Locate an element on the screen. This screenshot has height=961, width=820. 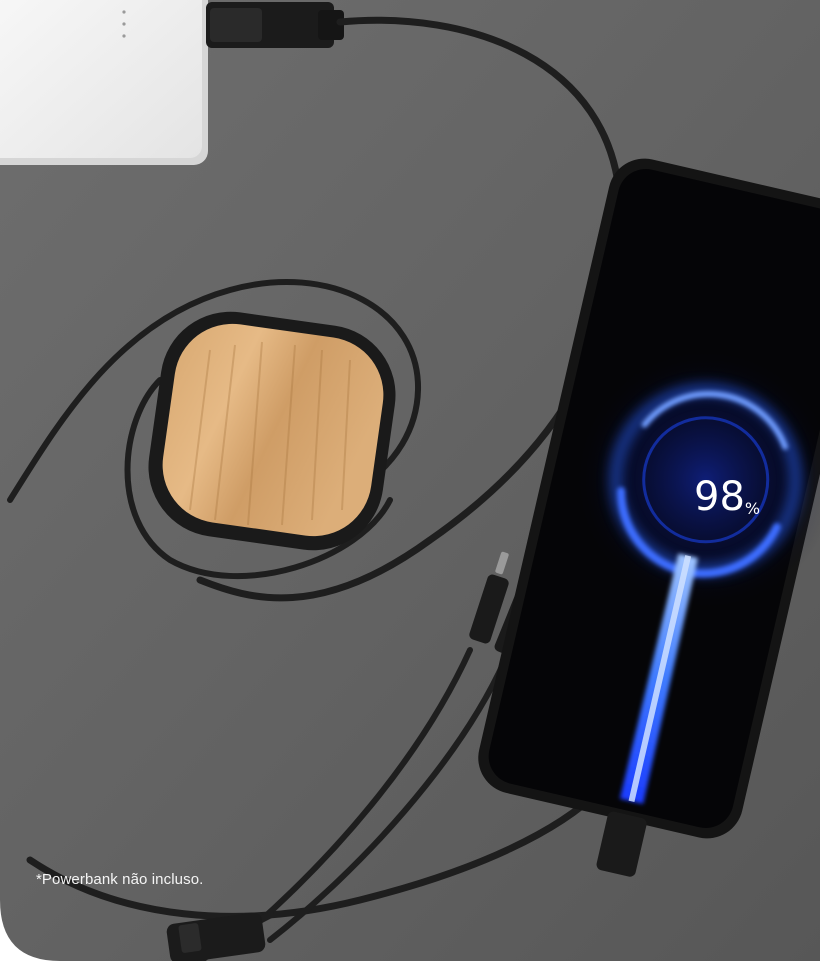
usb-plug is located at coordinates (275, 25).